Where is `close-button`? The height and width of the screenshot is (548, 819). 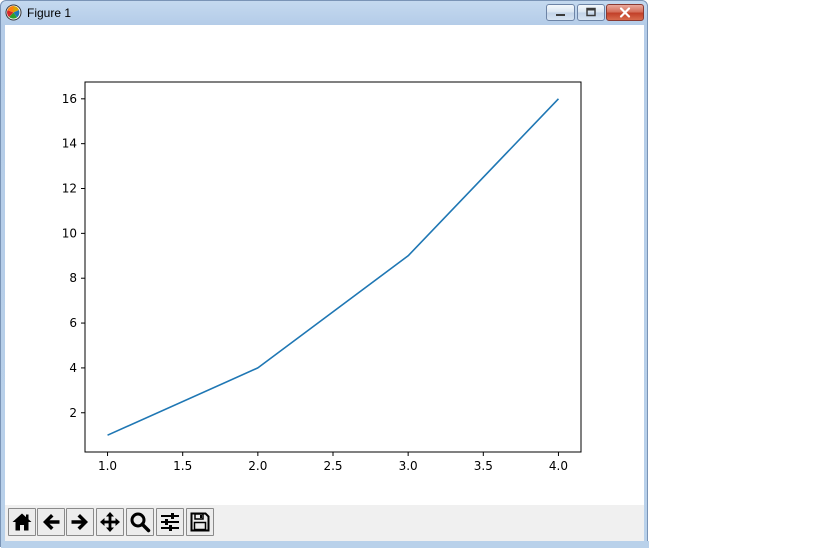 close-button is located at coordinates (625, 12).